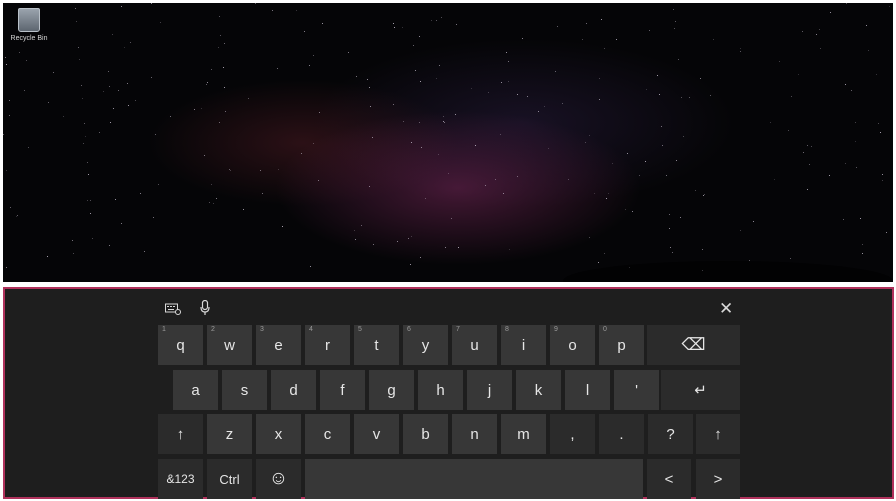 The width and height of the screenshot is (896, 501). What do you see at coordinates (180, 479) in the screenshot?
I see `symbols-key: &123` at bounding box center [180, 479].